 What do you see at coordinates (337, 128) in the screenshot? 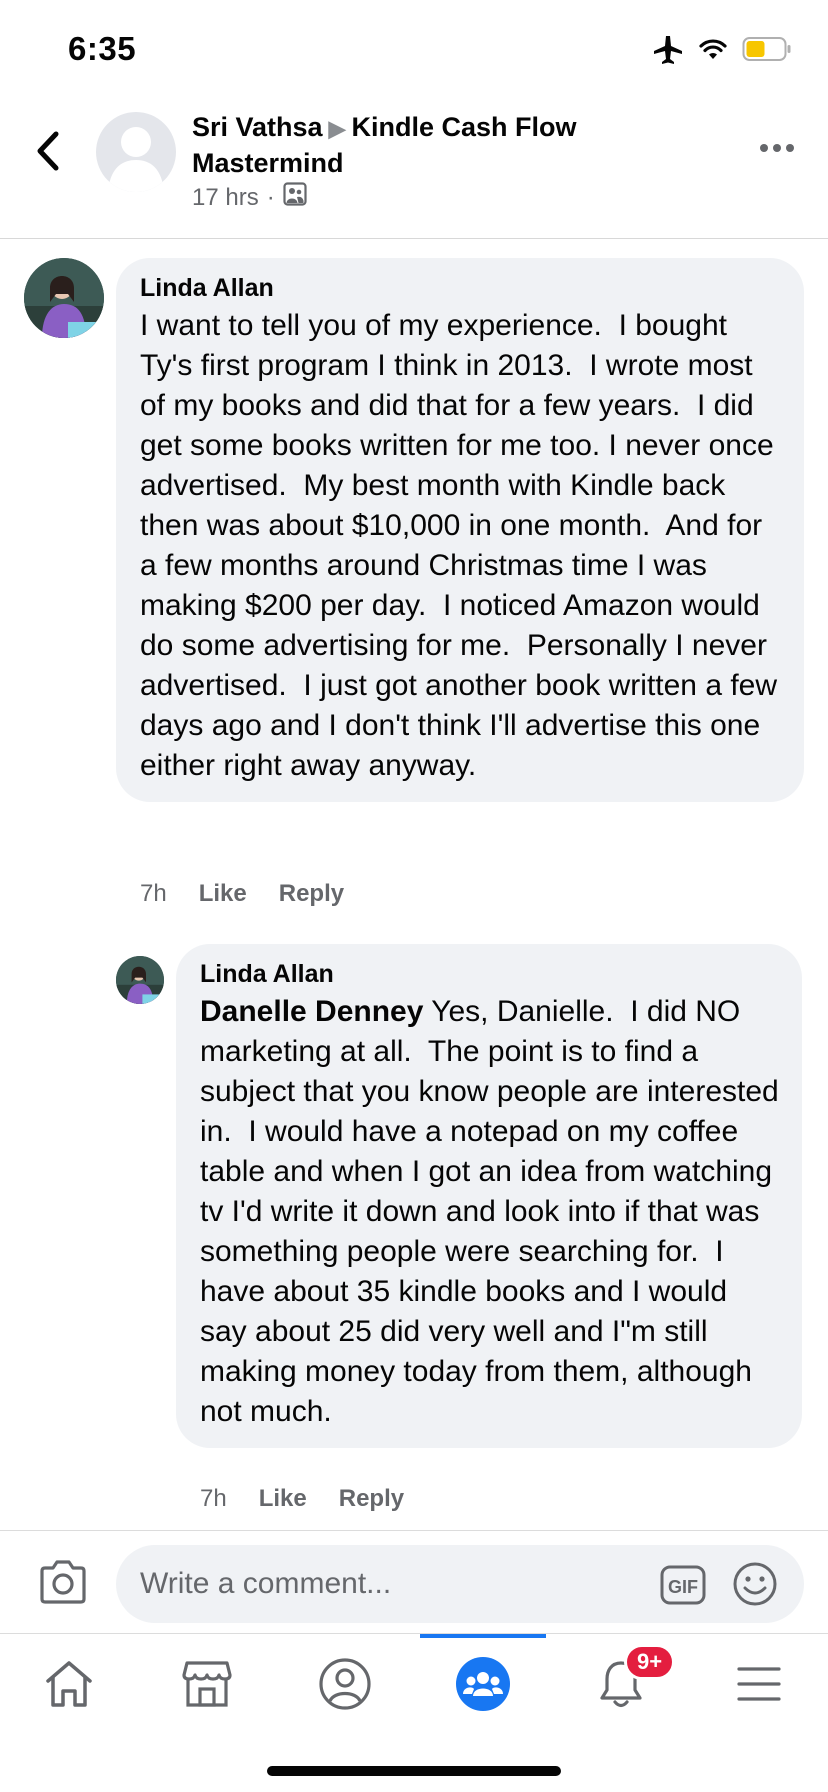
I see `triangle-right-icon: ▶` at bounding box center [337, 128].